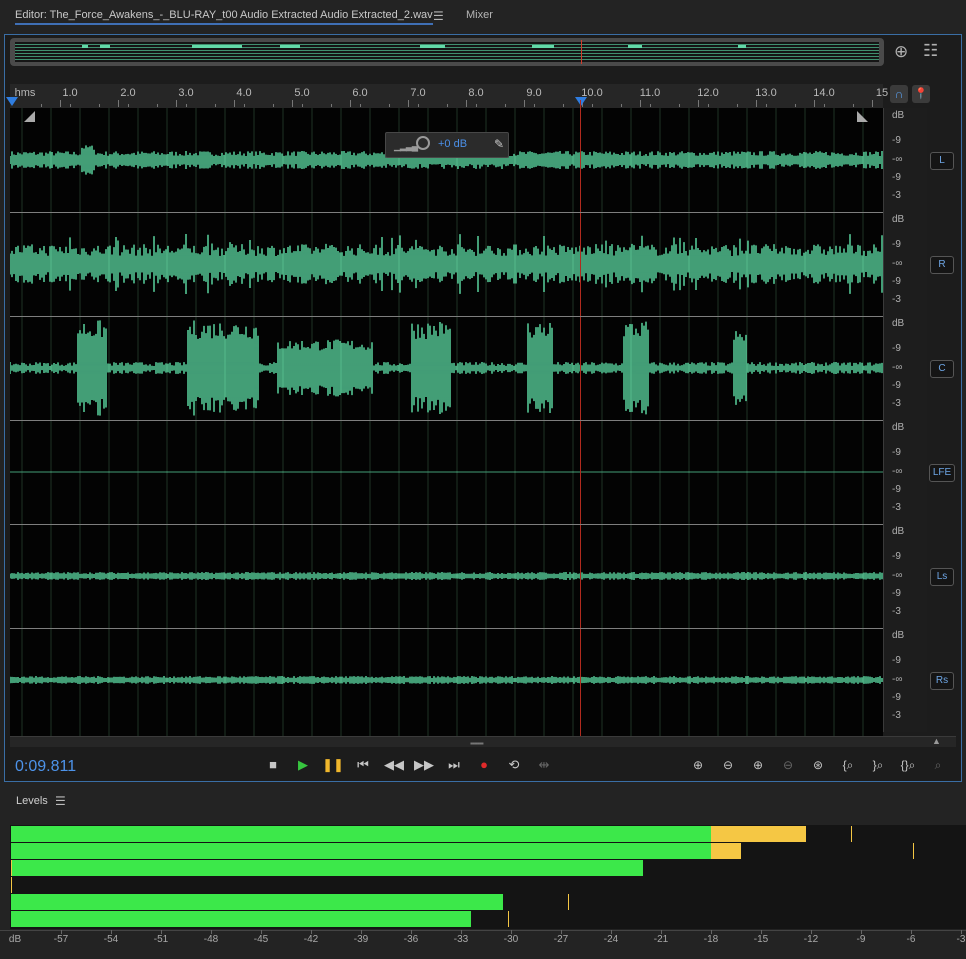 This screenshot has height=959, width=966. What do you see at coordinates (499, 144) in the screenshot?
I see `pin-icon: ✎` at bounding box center [499, 144].